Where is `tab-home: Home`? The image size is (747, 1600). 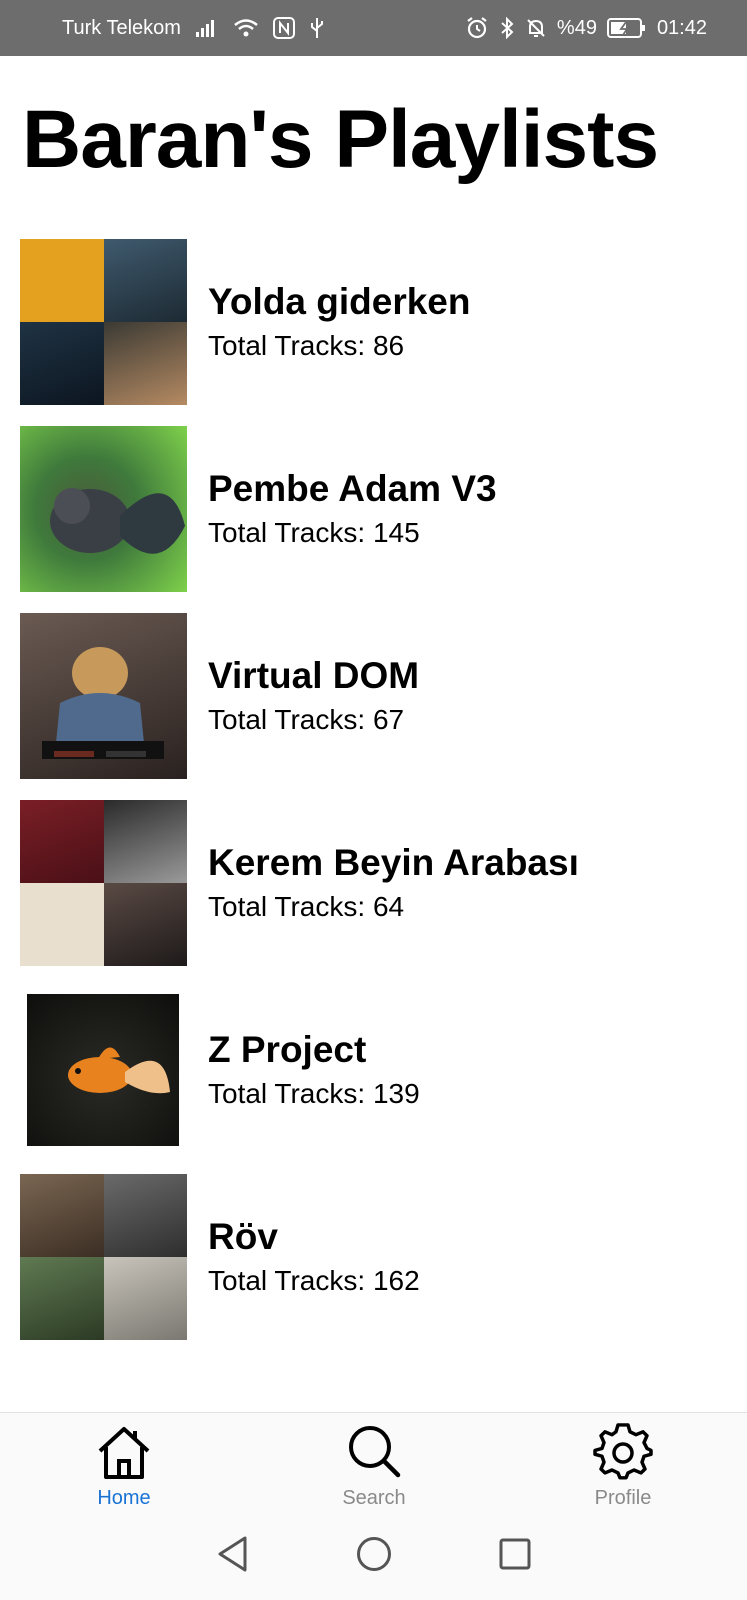 tab-home: Home is located at coordinates (124, 1466).